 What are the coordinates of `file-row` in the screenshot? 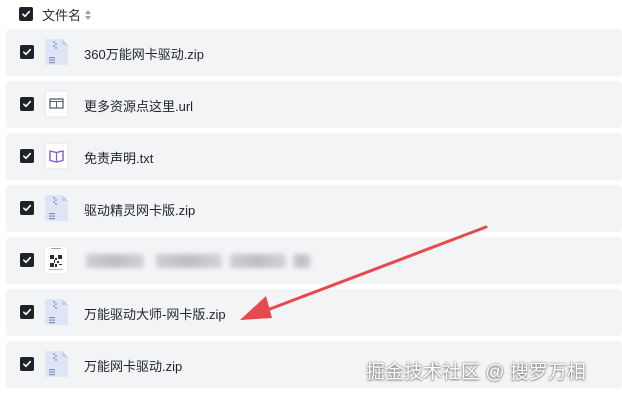 It's located at (314, 260).